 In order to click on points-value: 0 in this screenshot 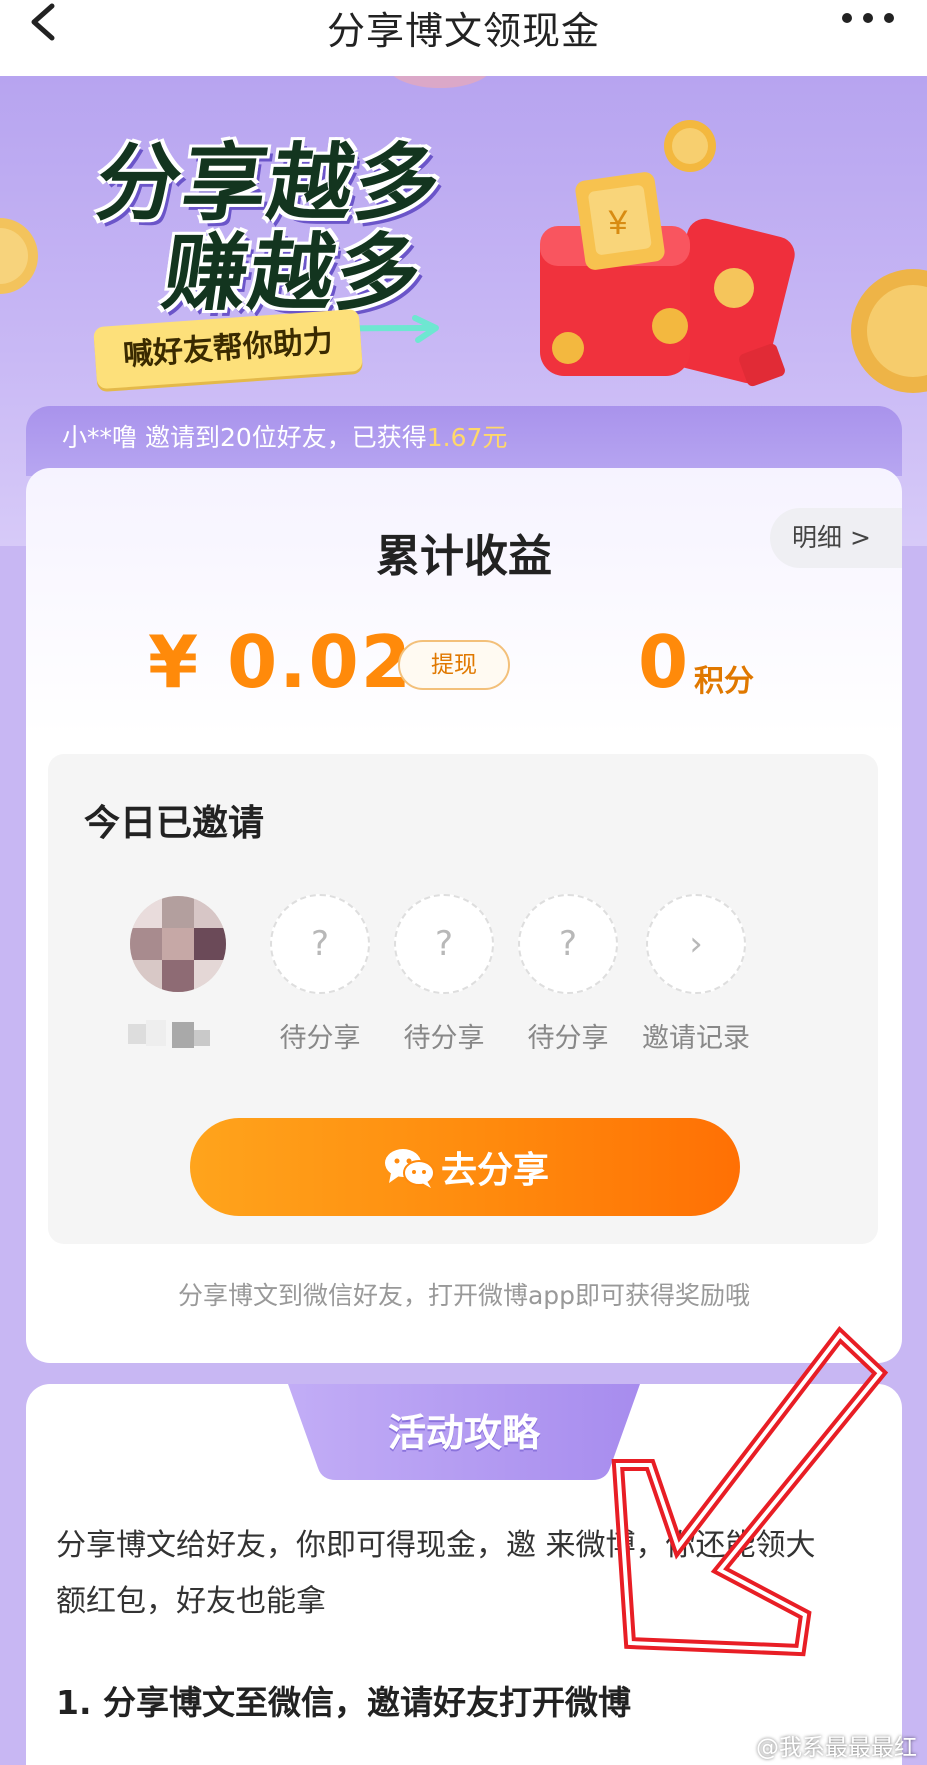, I will do `click(663, 662)`.